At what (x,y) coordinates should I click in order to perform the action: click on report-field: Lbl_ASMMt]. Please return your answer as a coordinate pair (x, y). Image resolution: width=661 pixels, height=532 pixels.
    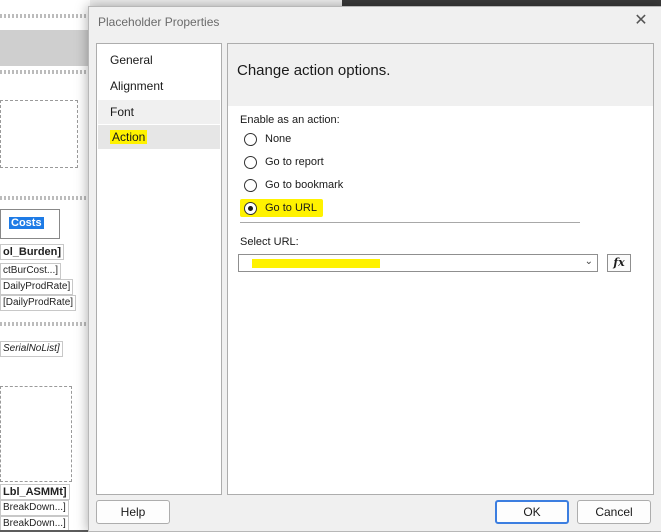
    Looking at the image, I should click on (35, 492).